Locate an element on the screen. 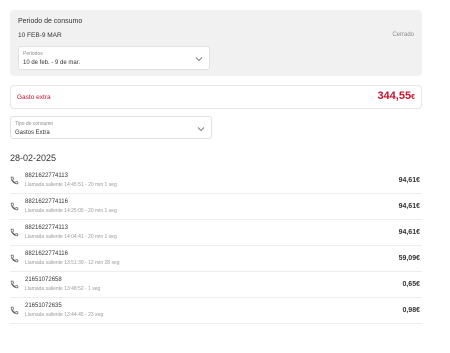 The image size is (450, 353). call-detail: Llamada saliente 14:25:05 - 20 min 1 seg is located at coordinates (71, 211).